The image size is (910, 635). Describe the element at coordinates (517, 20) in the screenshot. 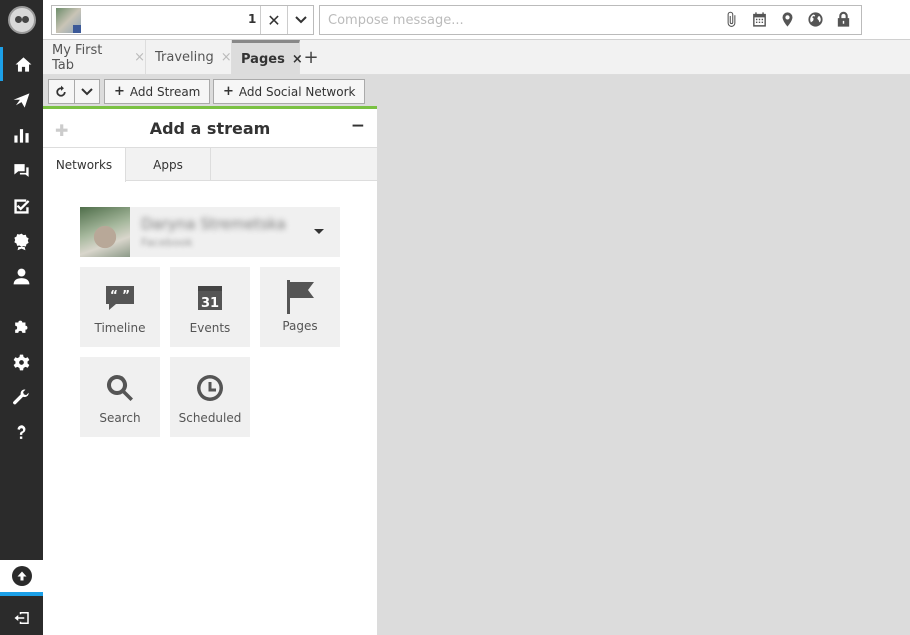

I see `compose-message-input` at that location.